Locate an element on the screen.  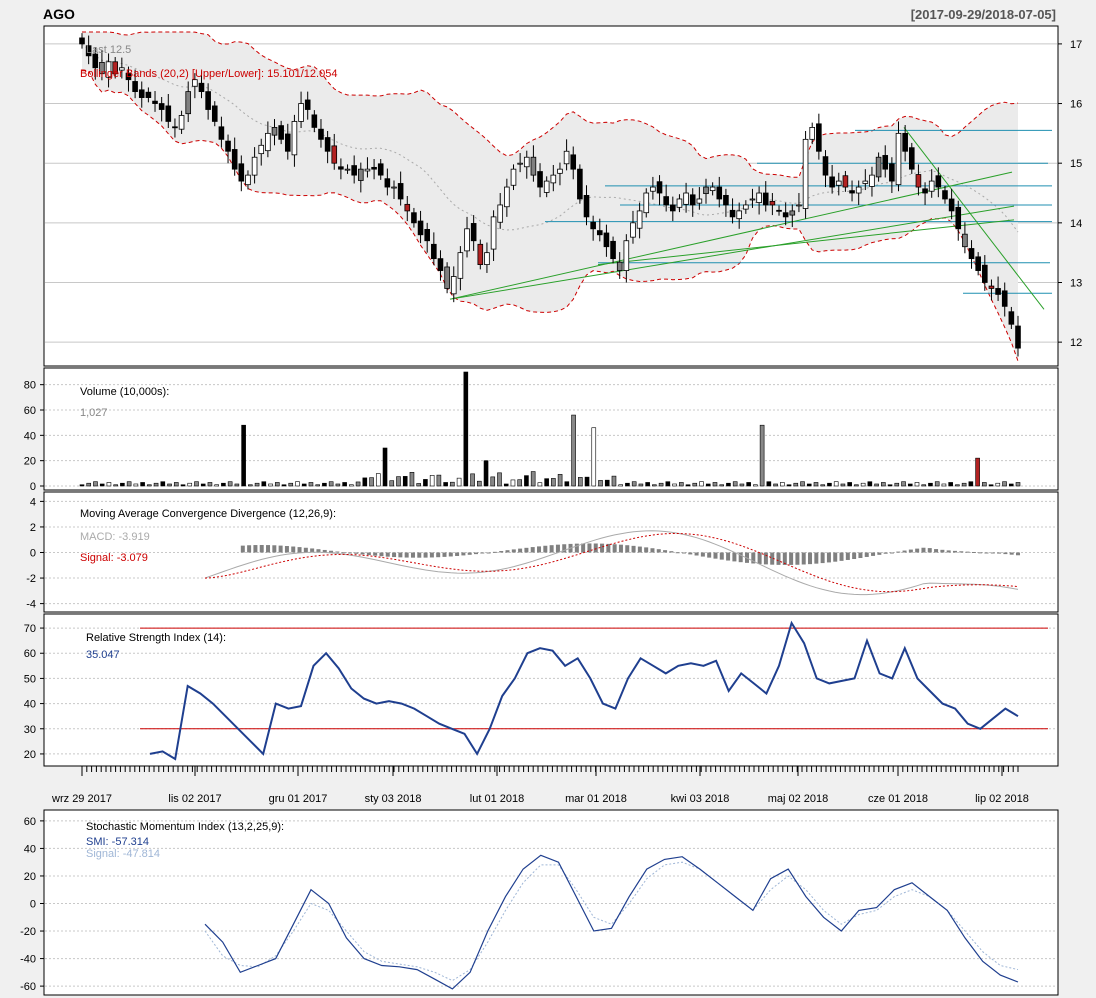
smi-value: SMI: -57.314 is located at coordinates (117, 842).